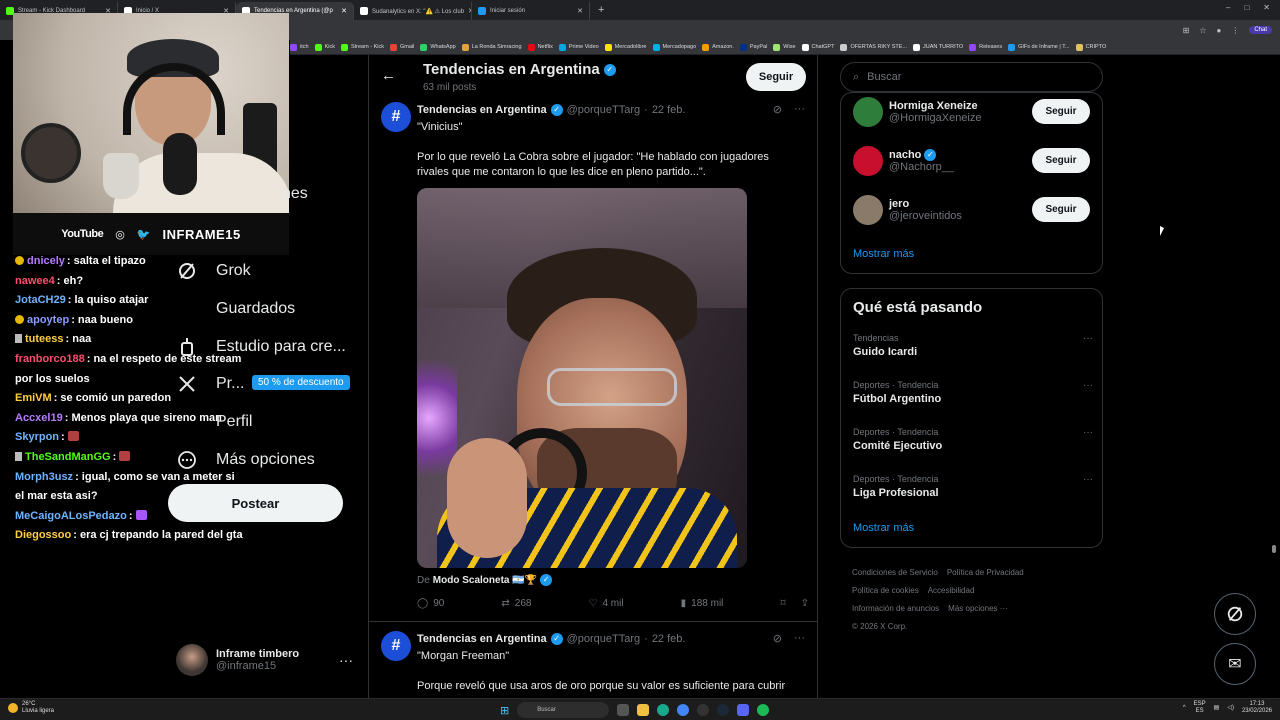  Describe the element at coordinates (1260, 30) in the screenshot. I see `chat-button: Chat` at that location.